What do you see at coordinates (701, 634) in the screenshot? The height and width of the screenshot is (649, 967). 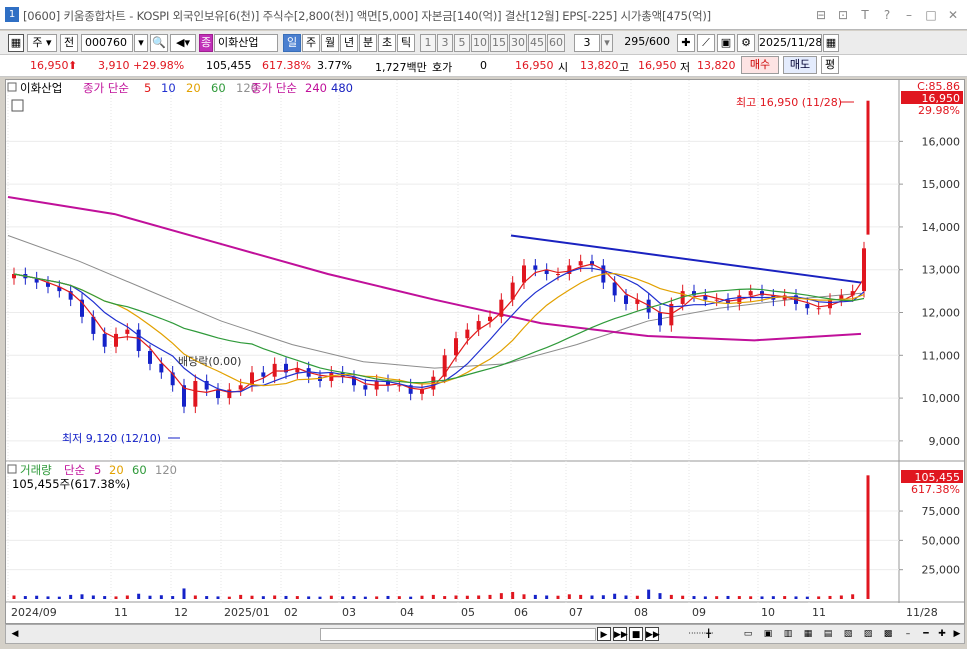 I see `zoom-slider: ·······╋·` at bounding box center [701, 634].